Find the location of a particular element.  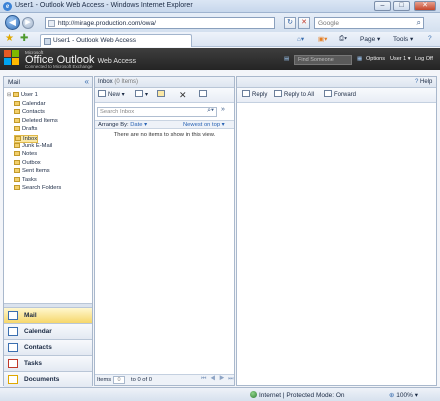

items-label: Items is located at coordinates (104, 380).